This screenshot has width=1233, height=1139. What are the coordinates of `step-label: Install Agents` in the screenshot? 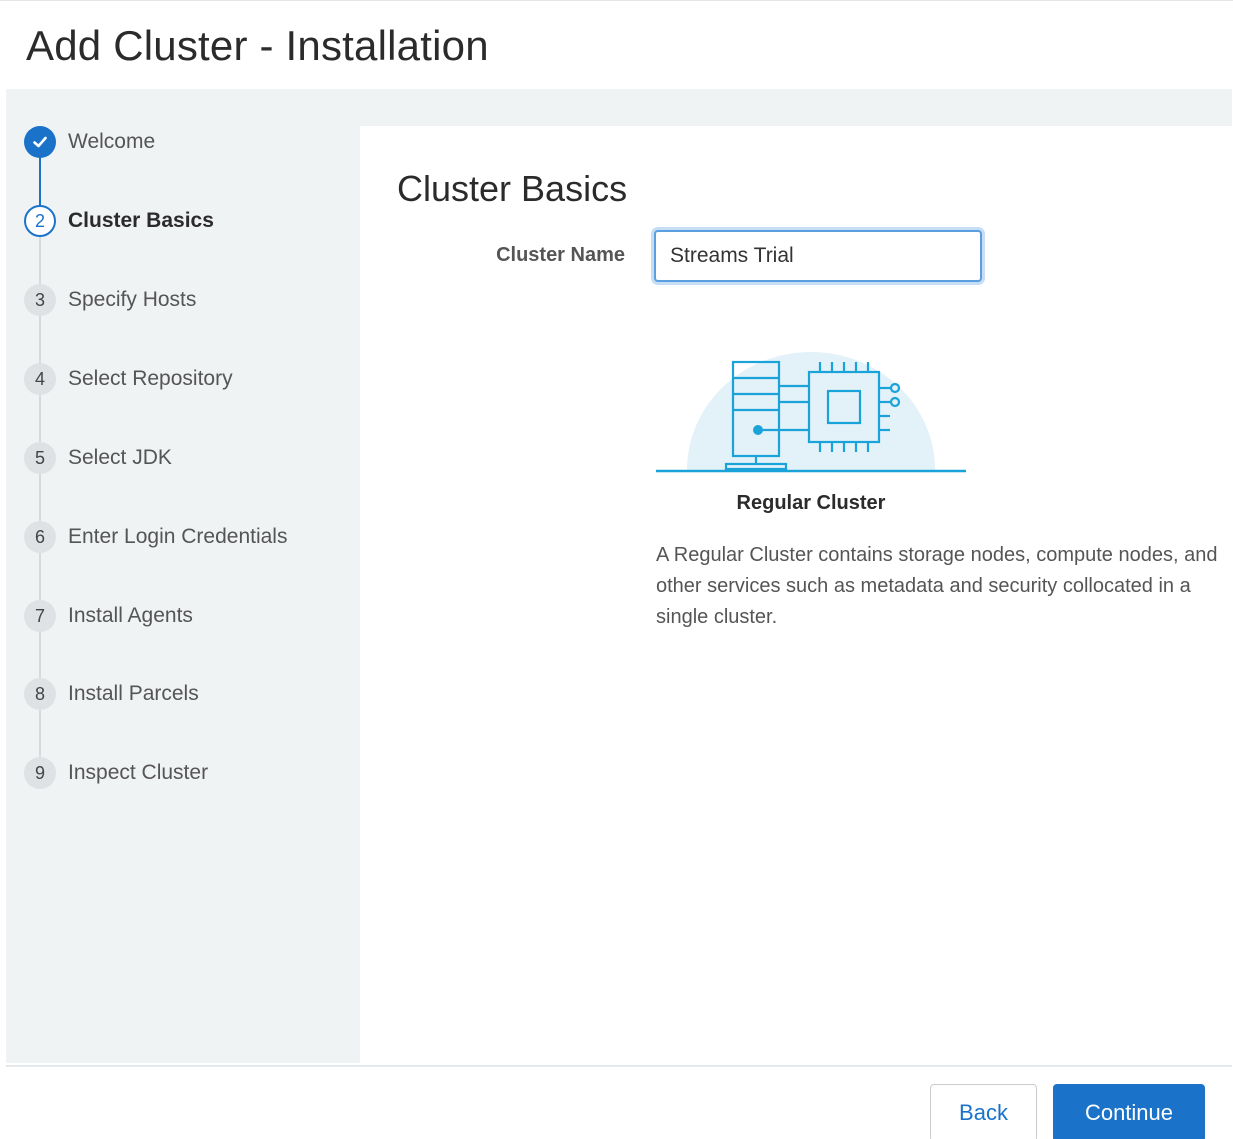 It's located at (130, 615).